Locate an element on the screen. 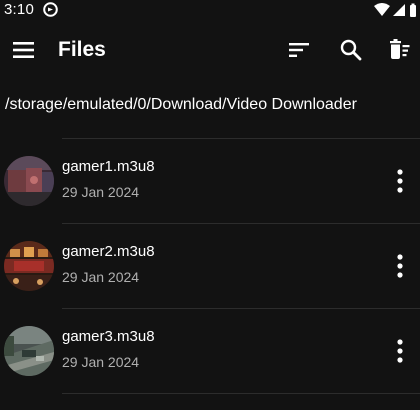  file-name: gamer1.m3u8 is located at coordinates (108, 166).